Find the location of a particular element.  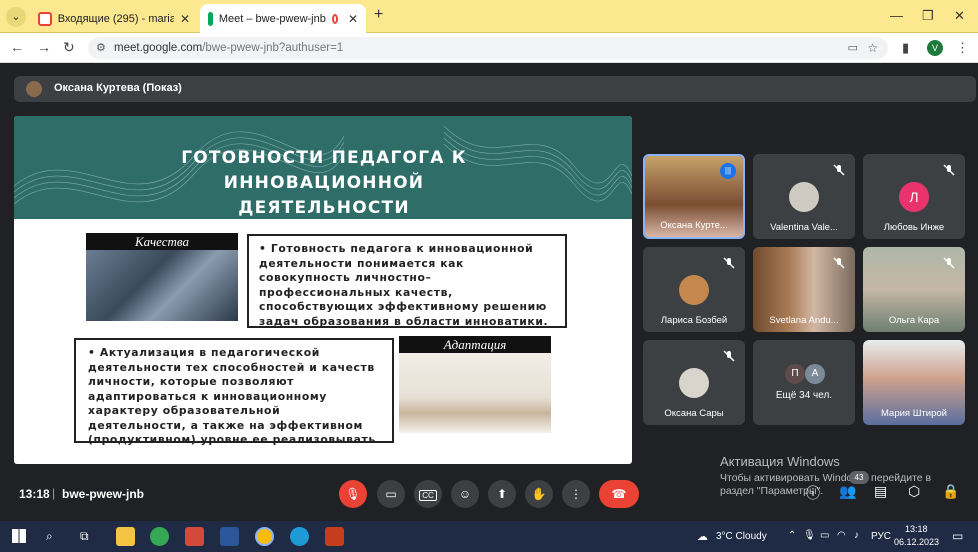

presenter-label: Оксана Куртева (Показ) is located at coordinates (118, 88).